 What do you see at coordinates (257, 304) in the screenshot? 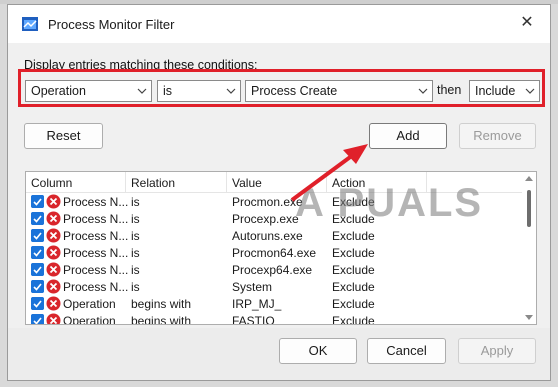
I see `row-value: IRP_MJ_` at bounding box center [257, 304].